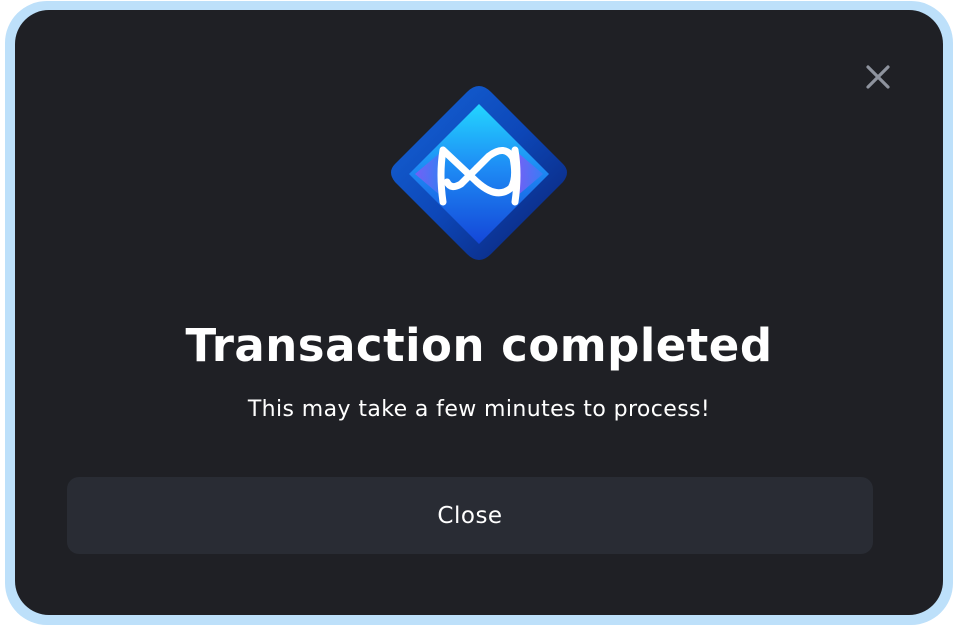 The height and width of the screenshot is (626, 958). I want to click on close-dialog-button, so click(878, 77).